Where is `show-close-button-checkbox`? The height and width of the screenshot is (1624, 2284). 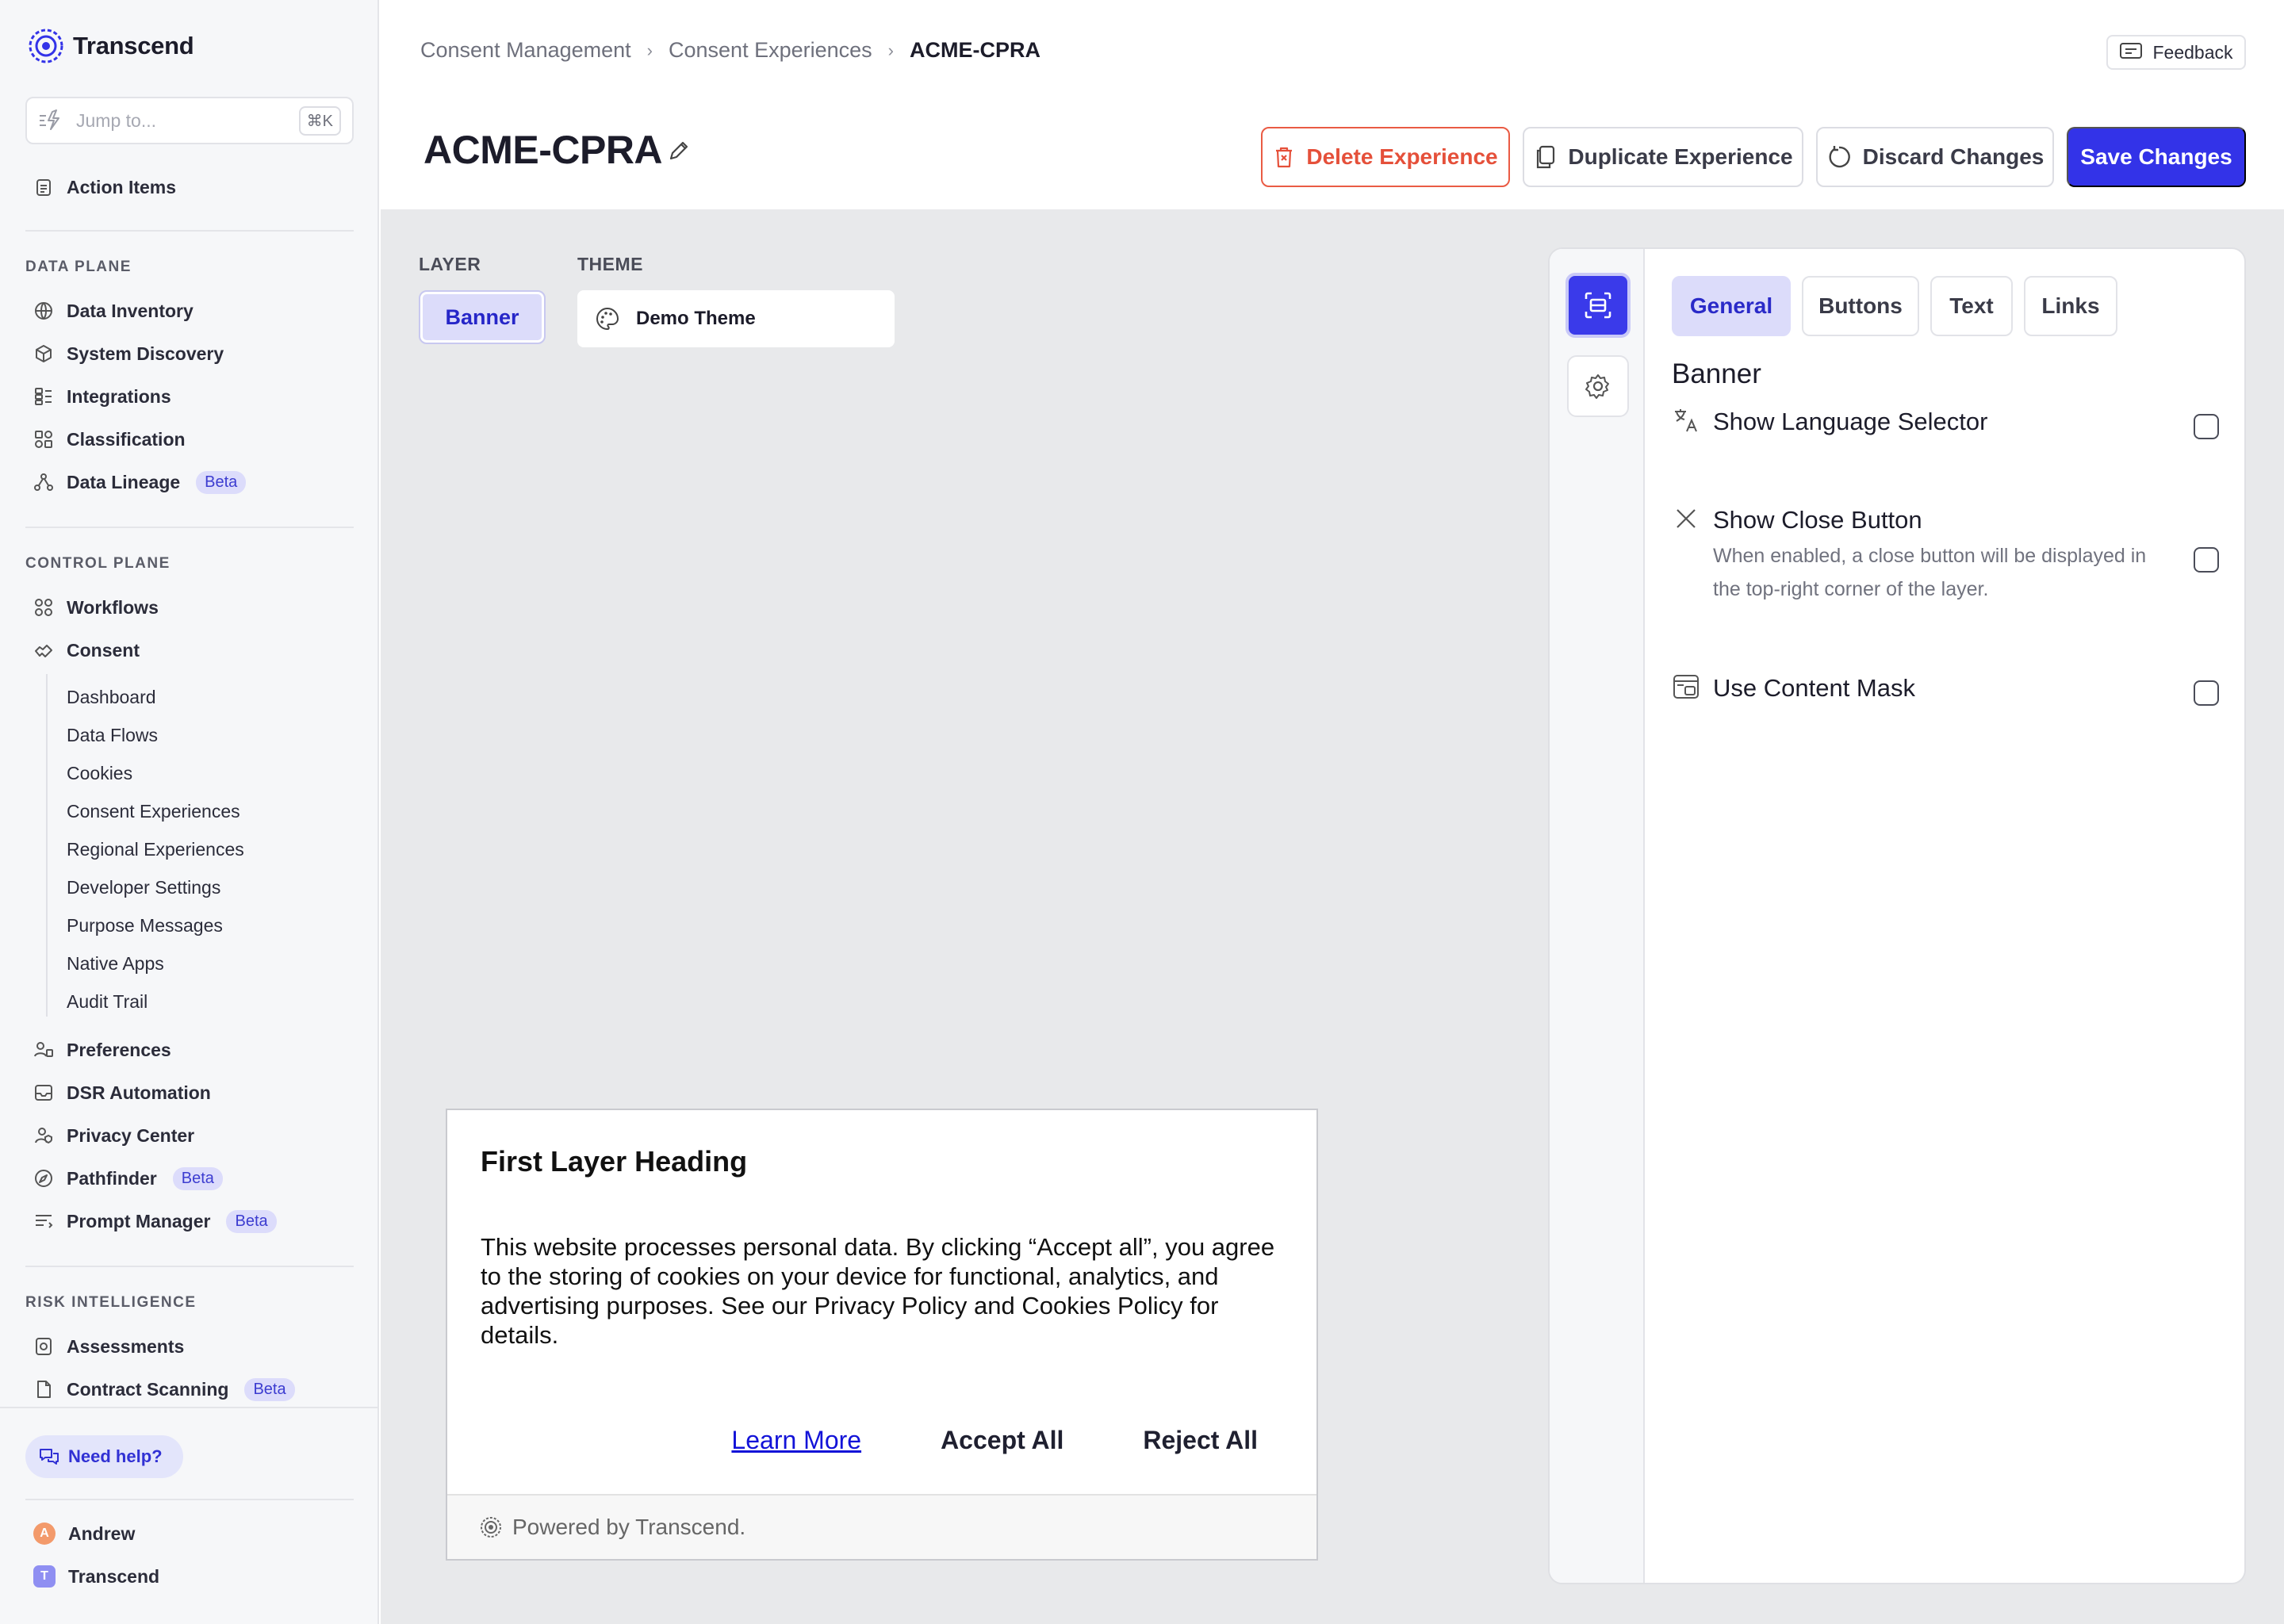
show-close-button-checkbox is located at coordinates (2206, 560).